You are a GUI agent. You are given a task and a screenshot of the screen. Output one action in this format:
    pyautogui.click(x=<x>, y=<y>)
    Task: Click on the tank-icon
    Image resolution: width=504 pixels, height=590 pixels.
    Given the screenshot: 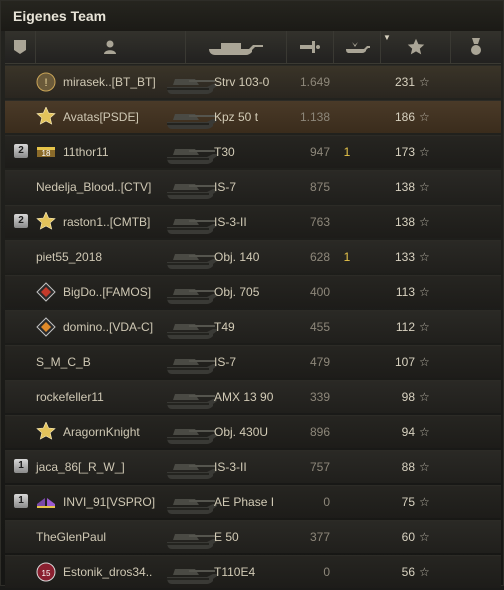 What is the action you would take?
    pyautogui.click(x=235, y=47)
    